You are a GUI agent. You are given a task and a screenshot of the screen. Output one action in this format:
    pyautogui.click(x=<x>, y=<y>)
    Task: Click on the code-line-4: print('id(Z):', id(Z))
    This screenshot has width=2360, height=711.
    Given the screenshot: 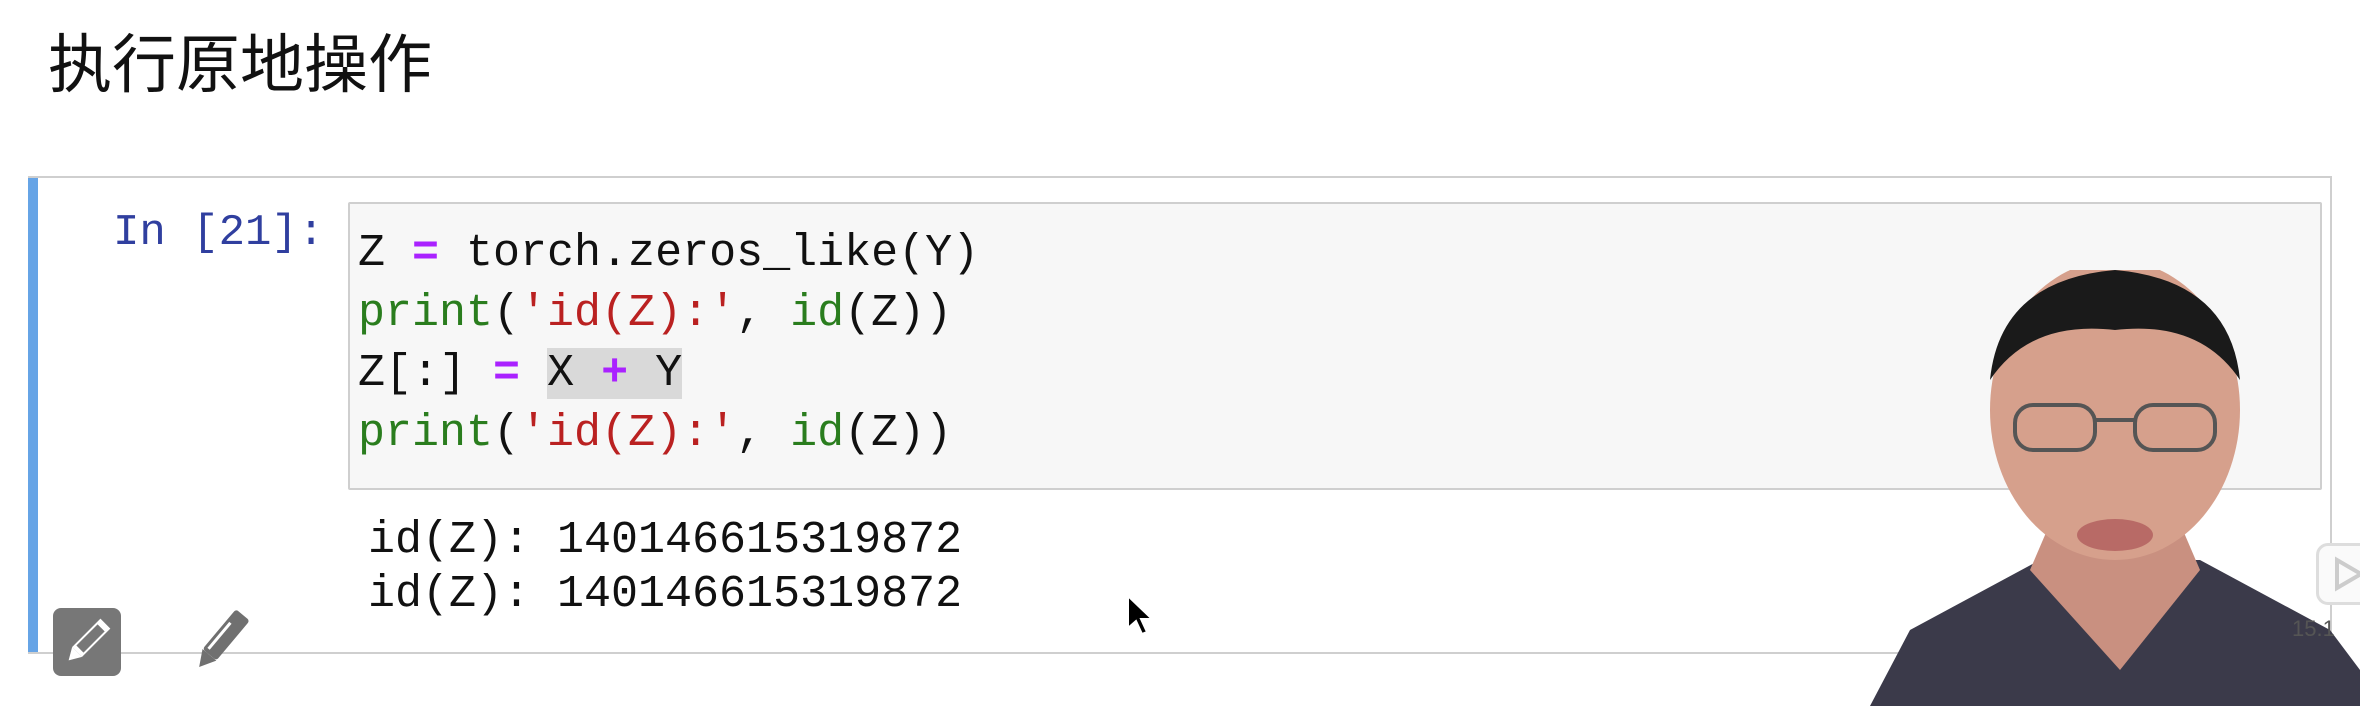 What is the action you would take?
    pyautogui.click(x=655, y=433)
    